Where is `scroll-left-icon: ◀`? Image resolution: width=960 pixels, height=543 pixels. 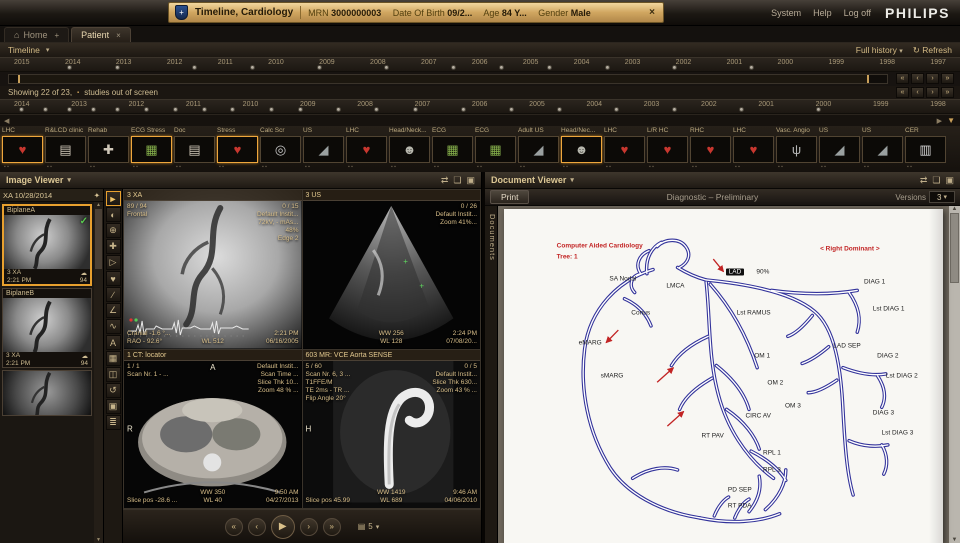
scroll-left-icon: ◀ is located at coordinates (6, 121).